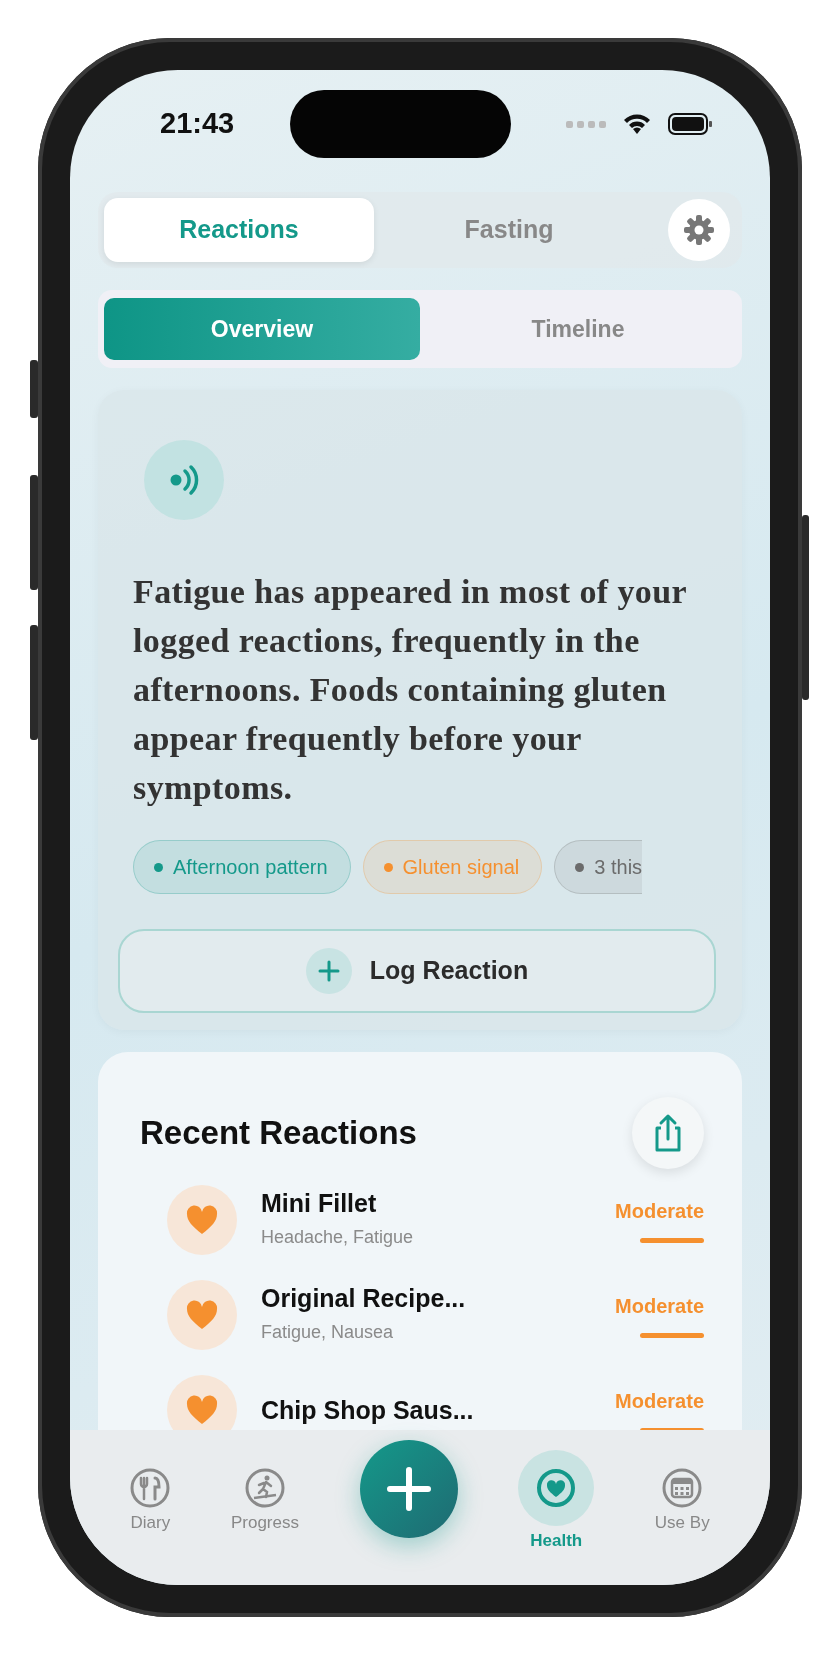  Describe the element at coordinates (250, 867) in the screenshot. I see `tag-label: Afternoon pattern` at that location.